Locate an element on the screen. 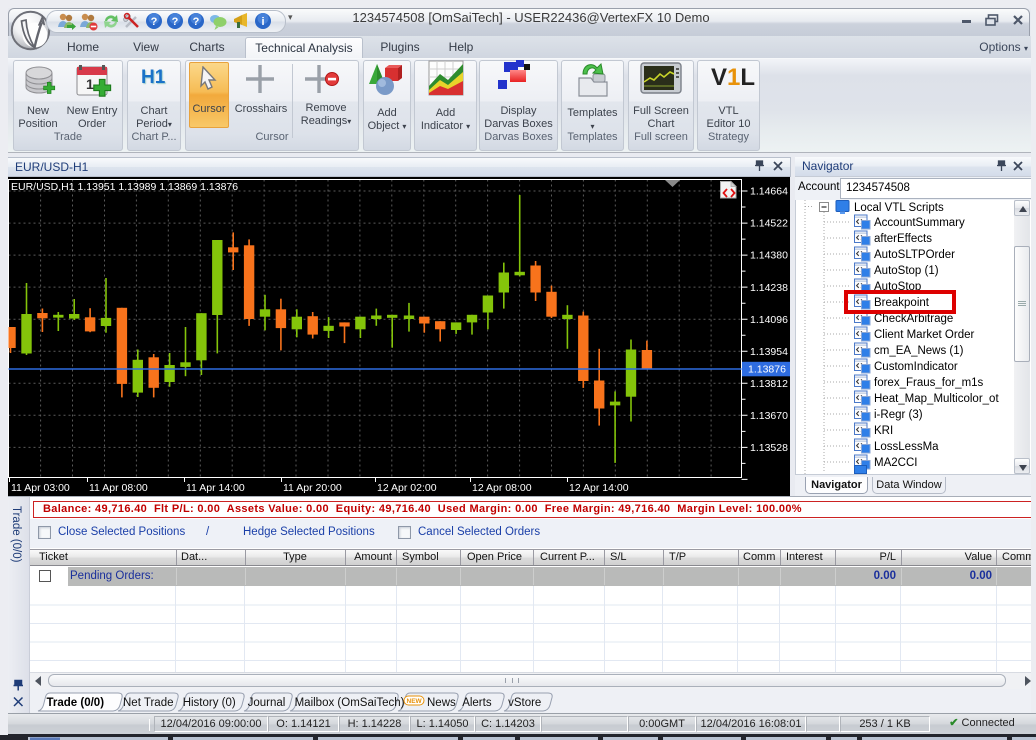 The width and height of the screenshot is (1036, 740). svg-text: History (0) is located at coordinates (209, 703).